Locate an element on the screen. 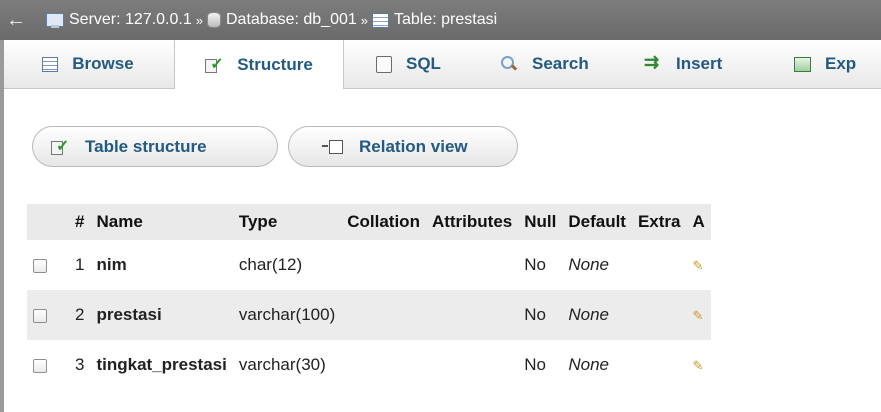 The image size is (881, 412). table-row: 2 prestasi varchar(100) No None ✎ is located at coordinates (369, 315).